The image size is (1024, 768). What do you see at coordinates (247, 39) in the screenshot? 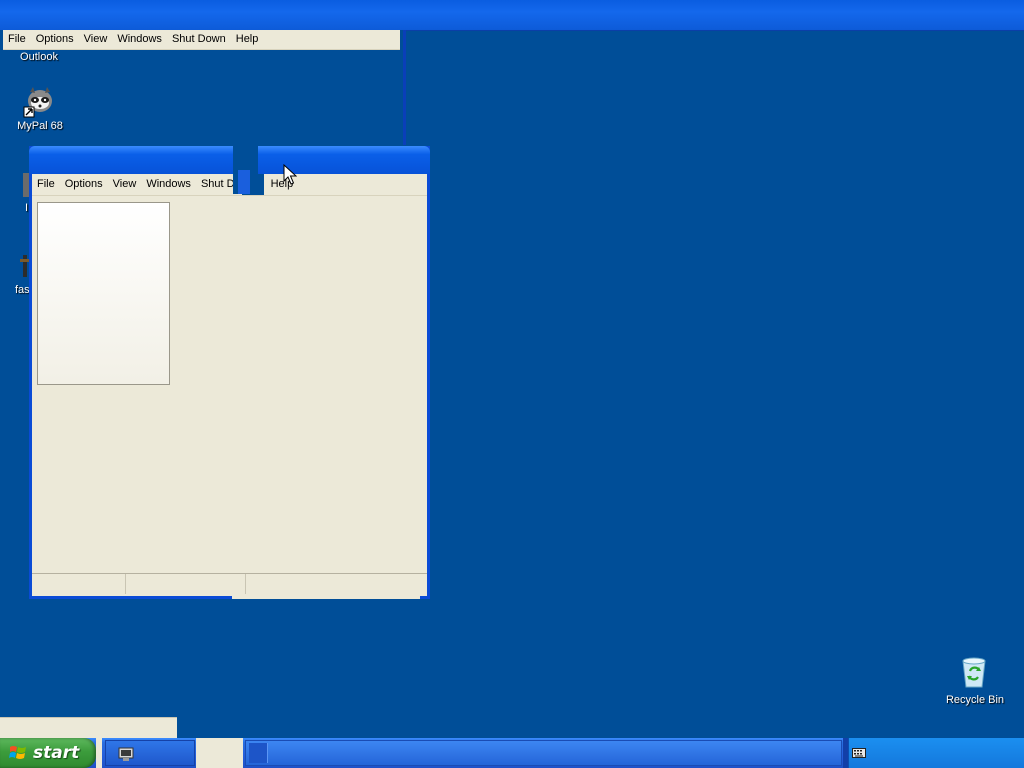
I see `menu-help: Help` at bounding box center [247, 39].